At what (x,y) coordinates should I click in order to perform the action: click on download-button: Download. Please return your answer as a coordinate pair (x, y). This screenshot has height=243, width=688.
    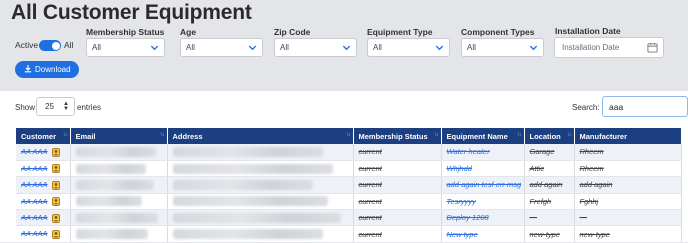
    Looking at the image, I should click on (47, 69).